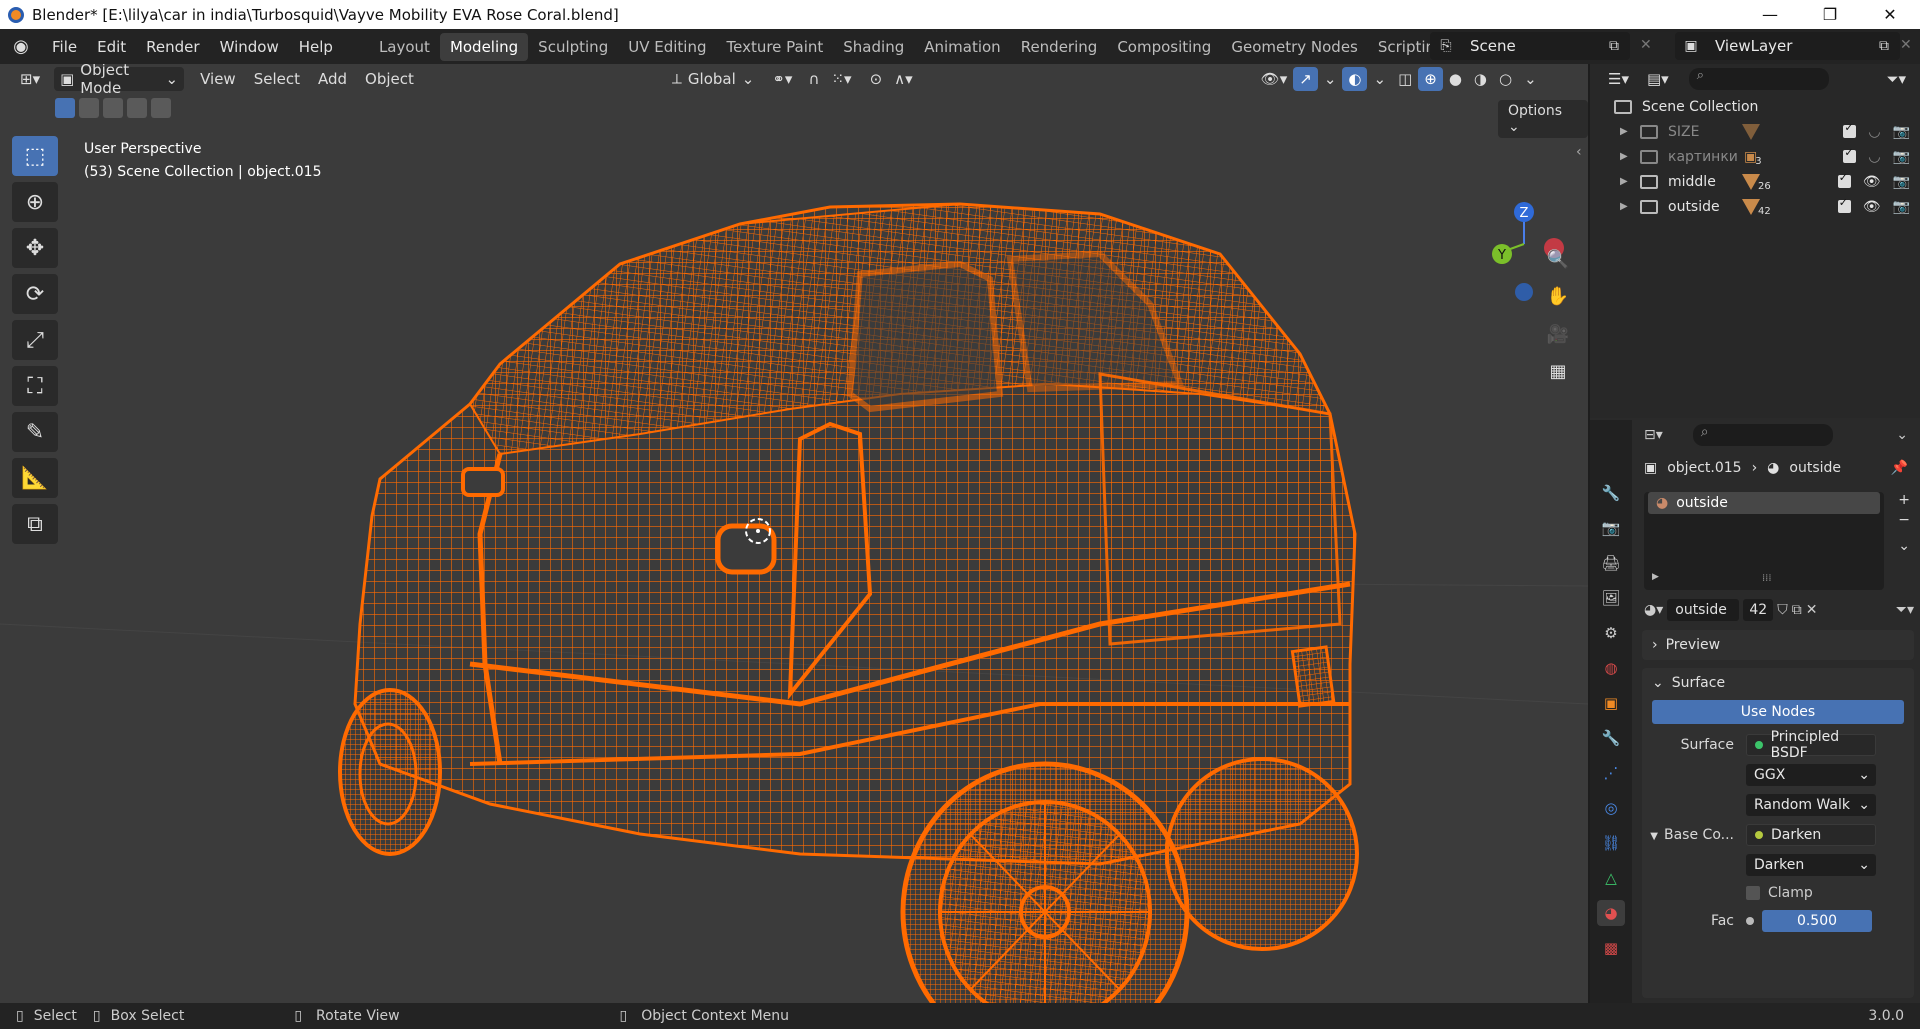  What do you see at coordinates (35, 248) in the screenshot?
I see `move-tool-icon: ✥` at bounding box center [35, 248].